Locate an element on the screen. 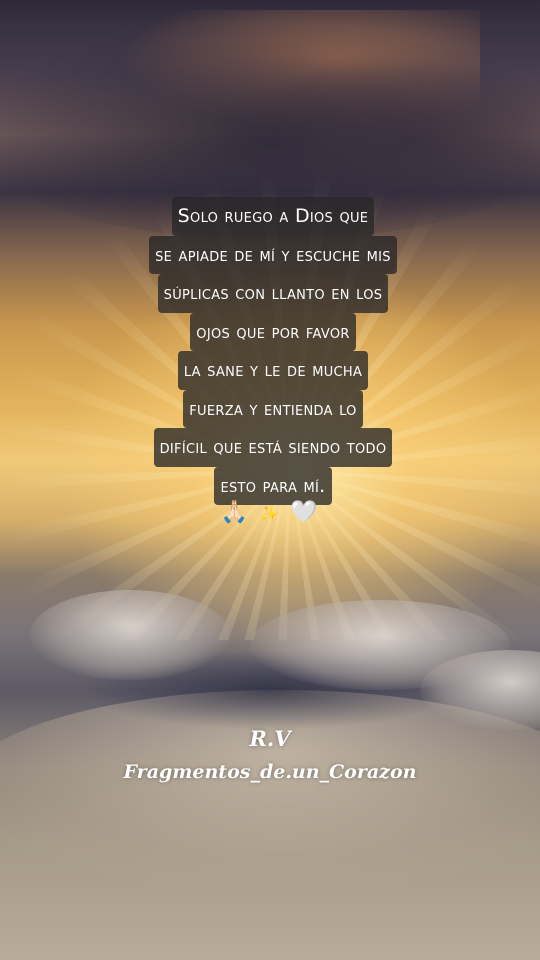  quote-line: la sane y le de mucha is located at coordinates (273, 370).